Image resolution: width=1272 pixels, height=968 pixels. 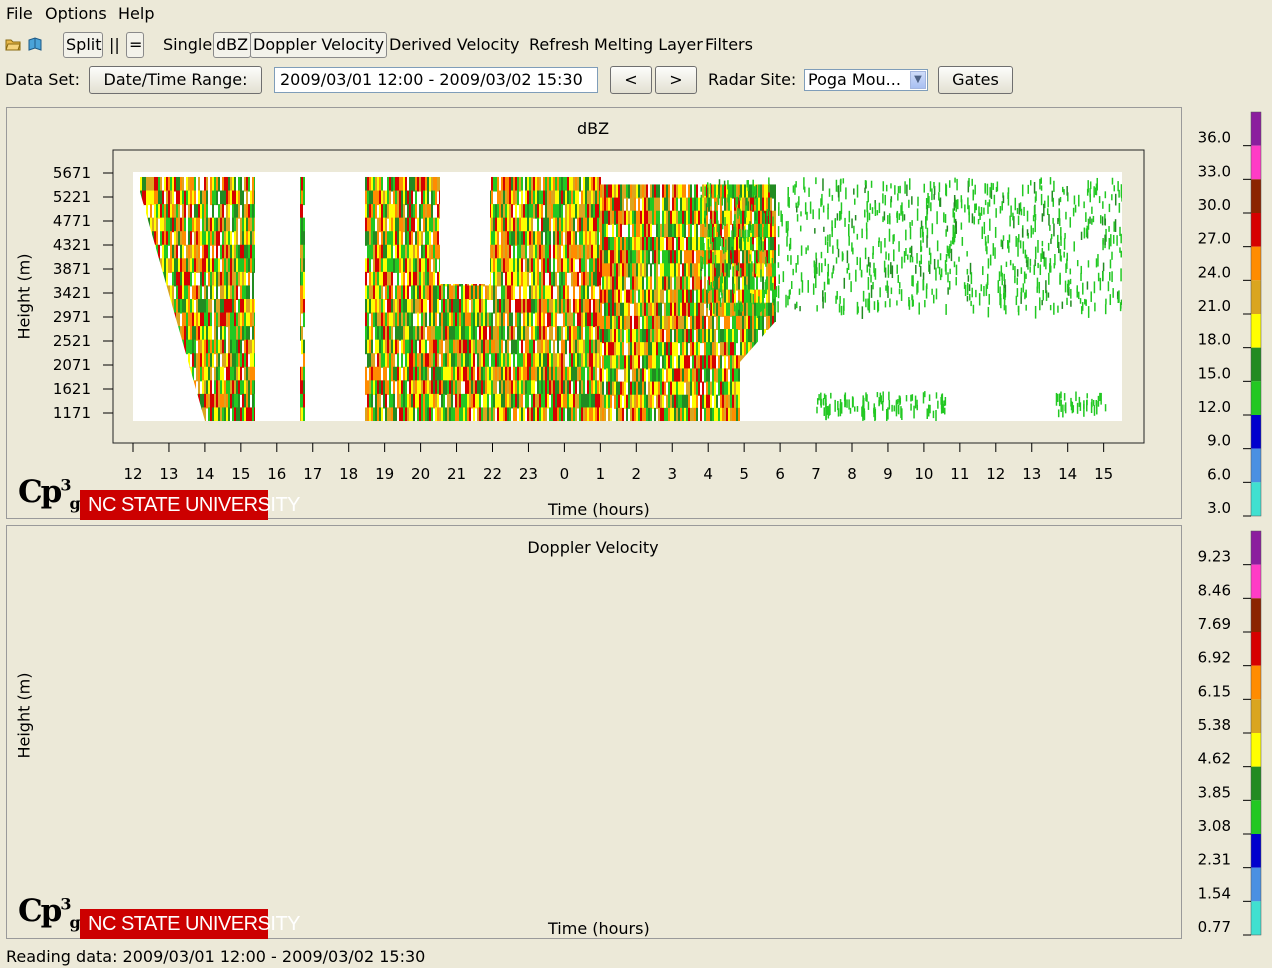 What do you see at coordinates (816, 474) in the screenshot?
I see `dbz-x-tick-label: 7` at bounding box center [816, 474].